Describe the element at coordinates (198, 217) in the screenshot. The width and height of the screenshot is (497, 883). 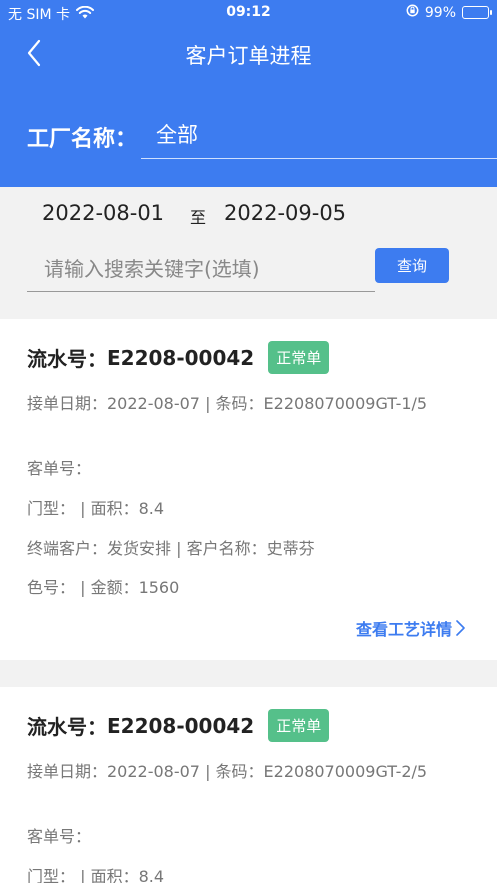
I see `date-separator: 至` at that location.